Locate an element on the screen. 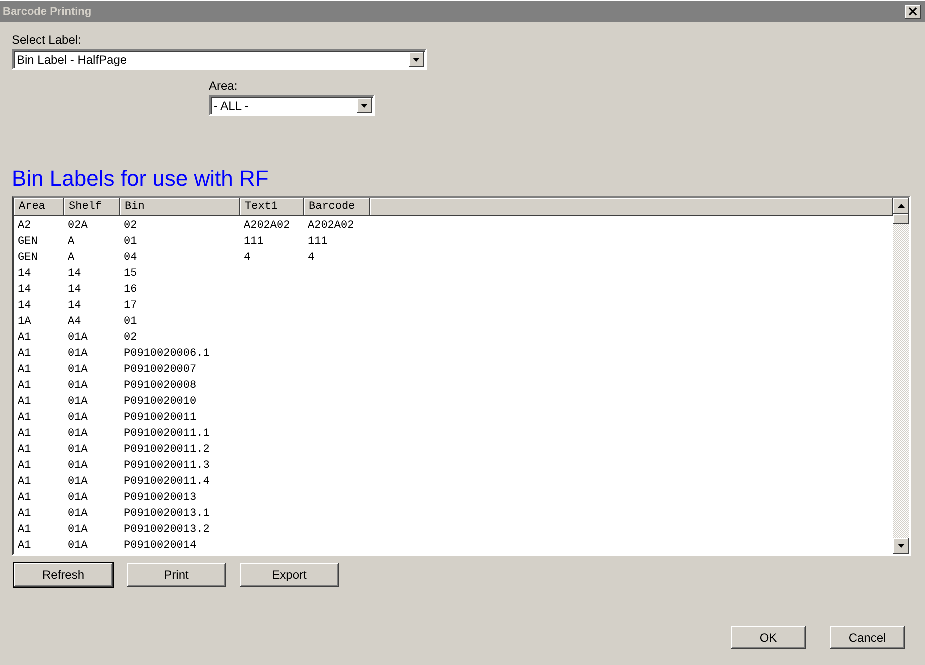  table-cell-text: 16 is located at coordinates (130, 290).